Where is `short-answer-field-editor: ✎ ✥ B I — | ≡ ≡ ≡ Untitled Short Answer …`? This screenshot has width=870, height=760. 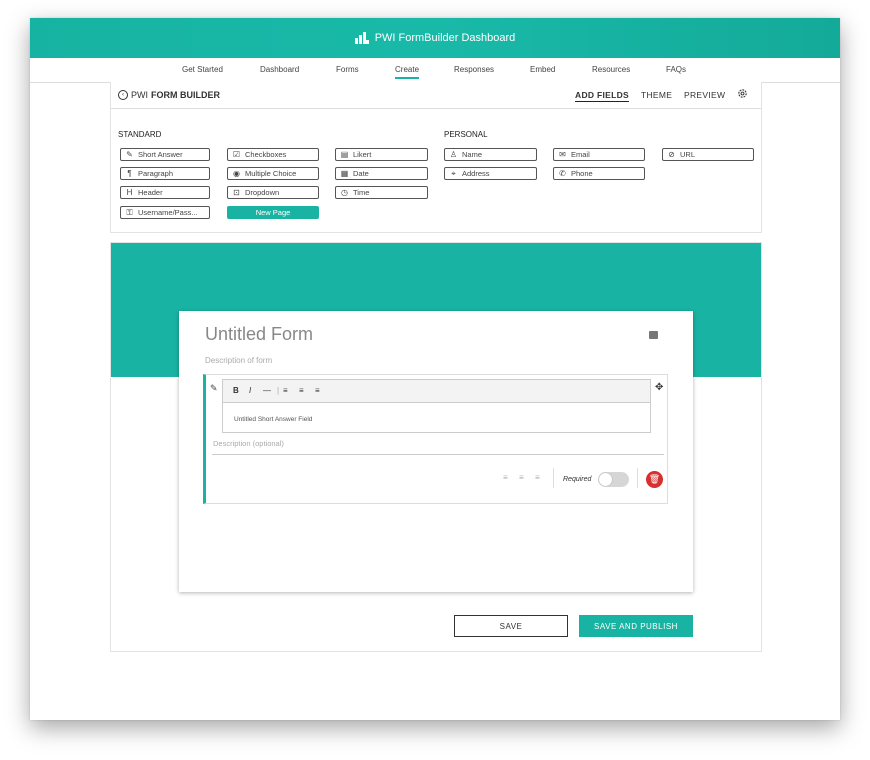
short-answer-field-editor: ✎ ✥ B I — | ≡ ≡ ≡ Untitled Short Answer … is located at coordinates (435, 439).